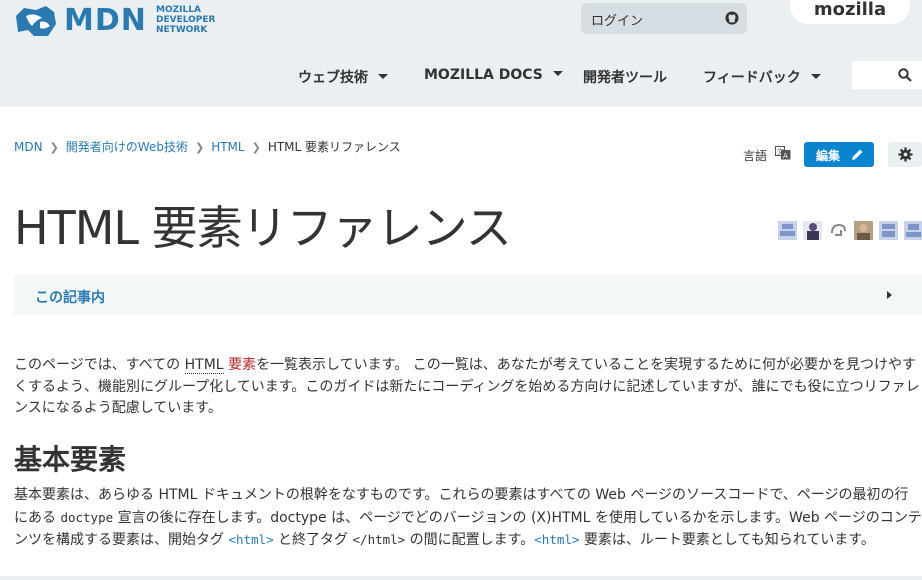 The width and height of the screenshot is (922, 580). I want to click on translate-icon: 文 A, so click(783, 153).